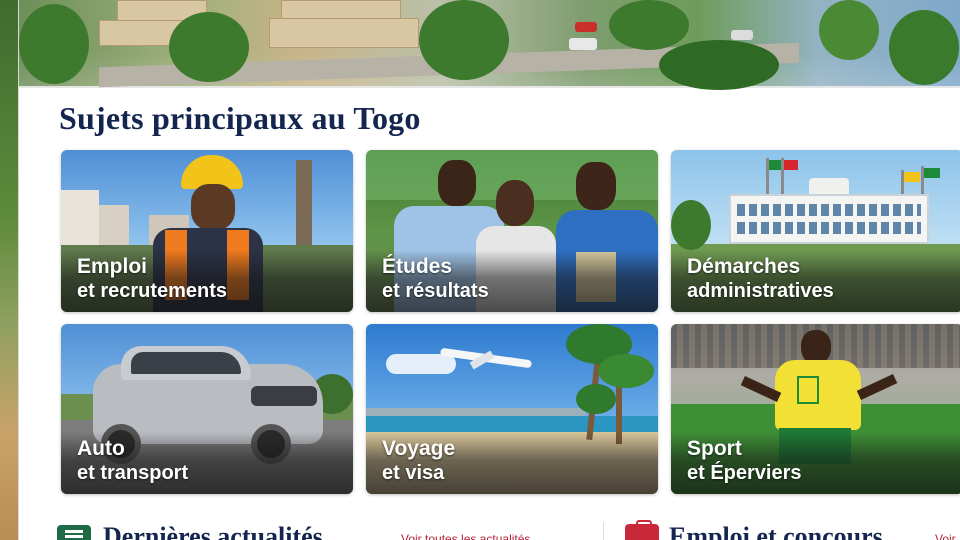  Describe the element at coordinates (642, 530) in the screenshot. I see `briefcase-icon` at that location.